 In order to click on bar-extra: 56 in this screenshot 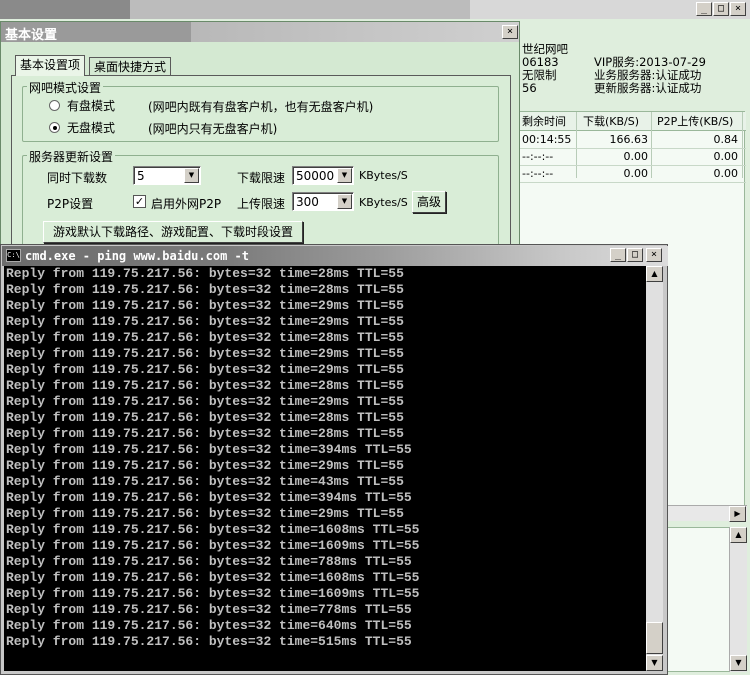, I will do `click(529, 88)`.